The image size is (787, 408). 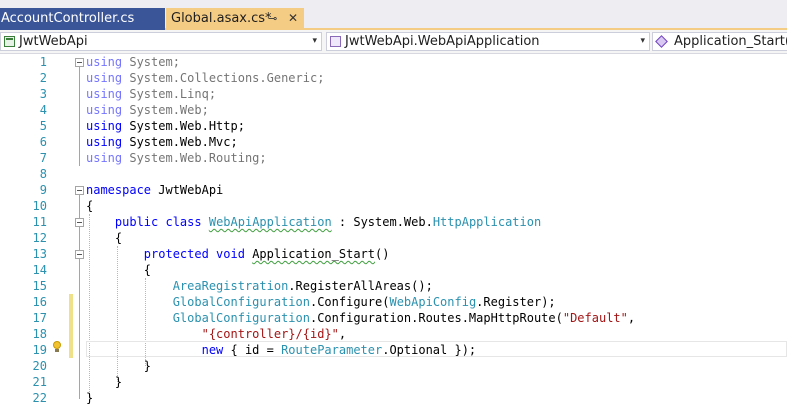 I want to click on line-number: 15, so click(x=39, y=286).